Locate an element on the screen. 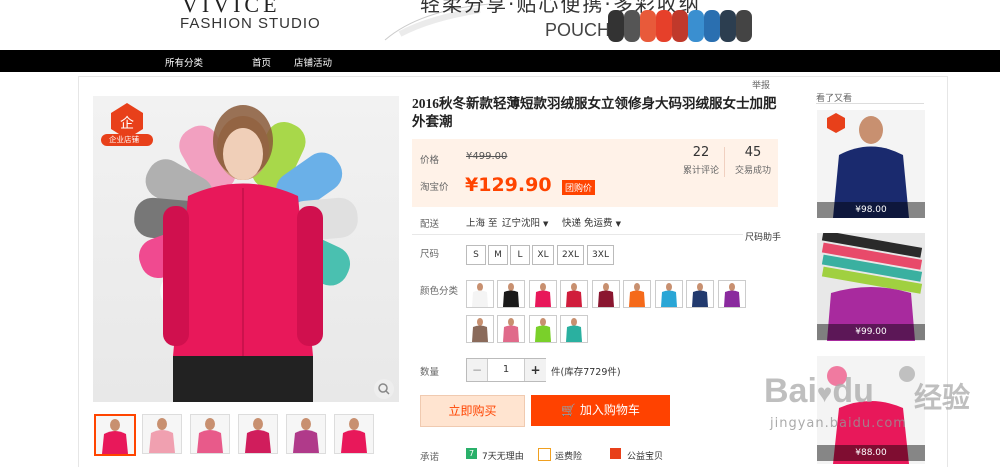  add-to-cart-button: 🛒 加入购物车 is located at coordinates (600, 410).